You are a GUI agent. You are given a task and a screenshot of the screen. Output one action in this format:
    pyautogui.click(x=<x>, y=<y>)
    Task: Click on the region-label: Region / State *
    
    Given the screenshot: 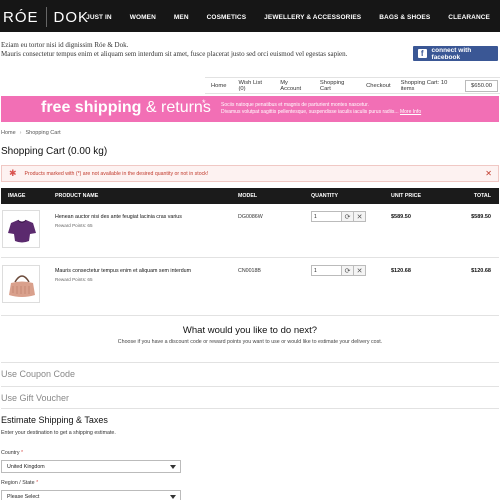 What is the action you would take?
    pyautogui.click(x=19, y=483)
    